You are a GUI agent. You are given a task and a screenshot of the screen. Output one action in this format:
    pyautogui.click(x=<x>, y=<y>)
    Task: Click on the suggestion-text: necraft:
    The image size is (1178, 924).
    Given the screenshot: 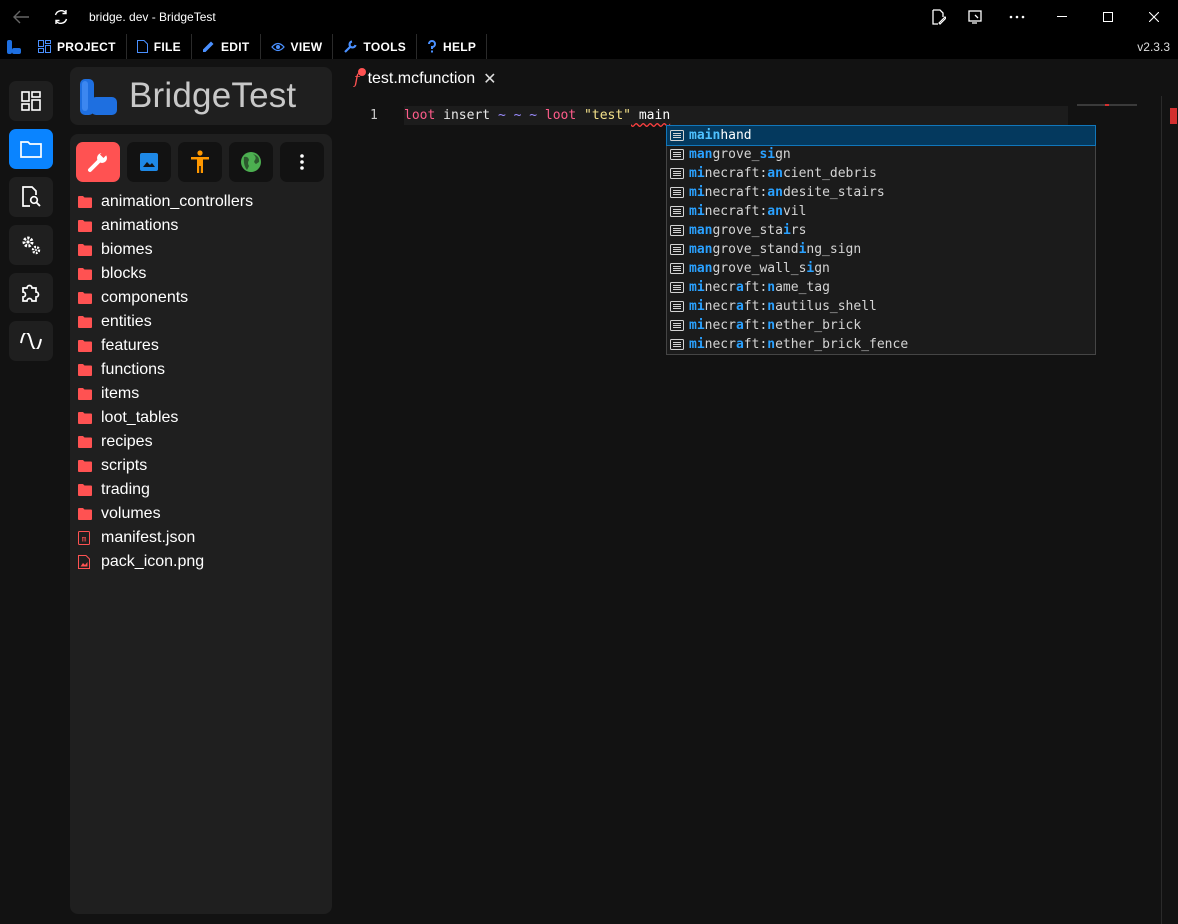 What is the action you would take?
    pyautogui.click(x=736, y=173)
    